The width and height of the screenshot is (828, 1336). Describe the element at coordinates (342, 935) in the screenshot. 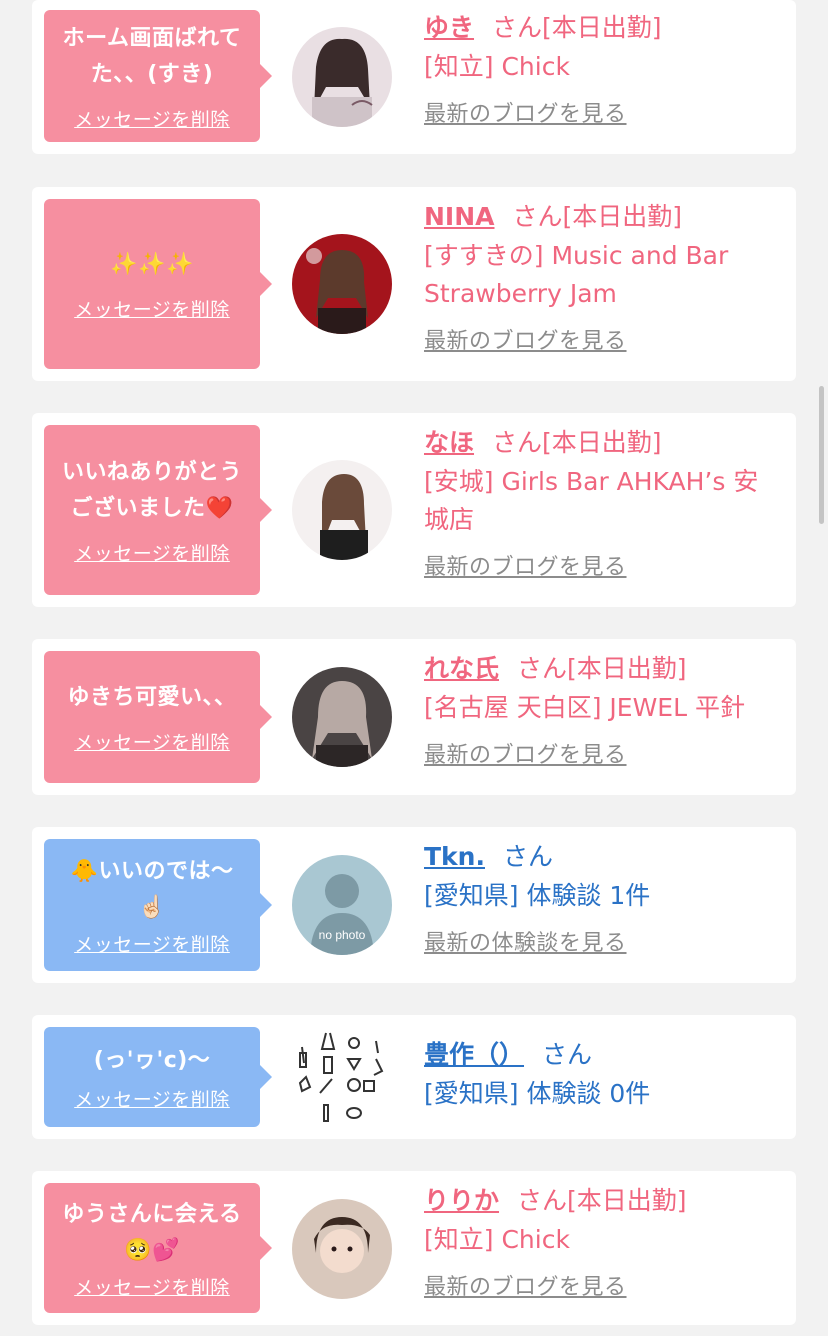

I see `no-photo-label: no photo` at that location.